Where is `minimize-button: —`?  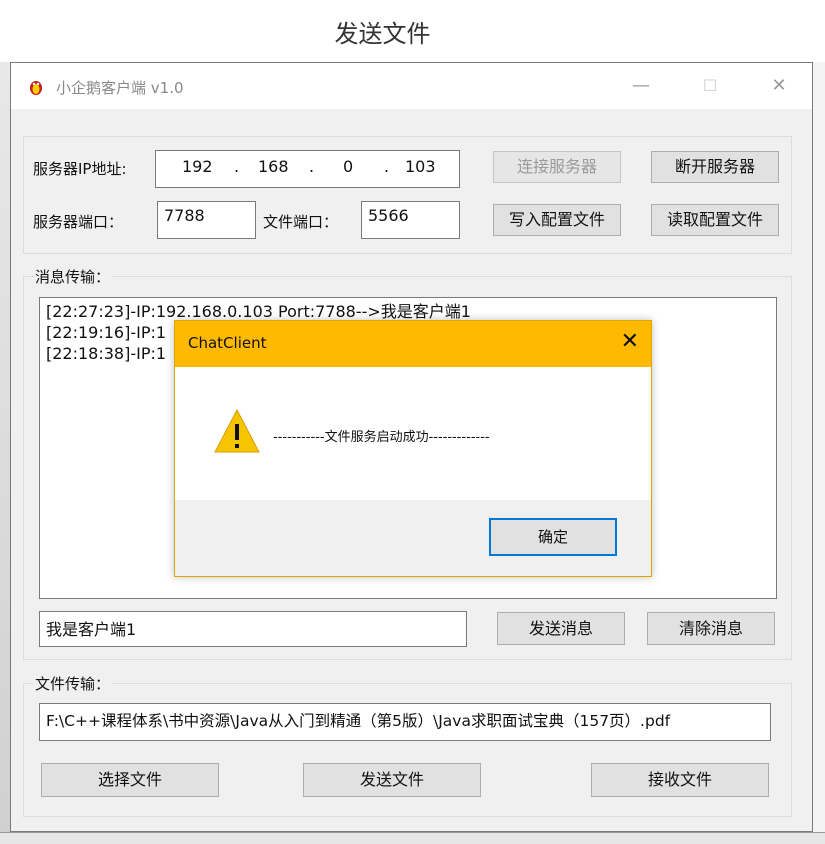
minimize-button: — is located at coordinates (641, 86).